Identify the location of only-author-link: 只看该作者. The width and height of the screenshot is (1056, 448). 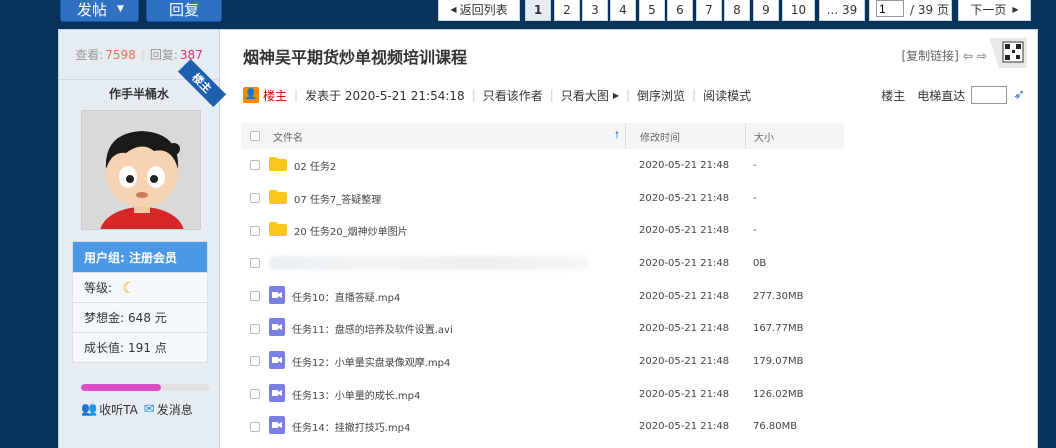
(513, 95).